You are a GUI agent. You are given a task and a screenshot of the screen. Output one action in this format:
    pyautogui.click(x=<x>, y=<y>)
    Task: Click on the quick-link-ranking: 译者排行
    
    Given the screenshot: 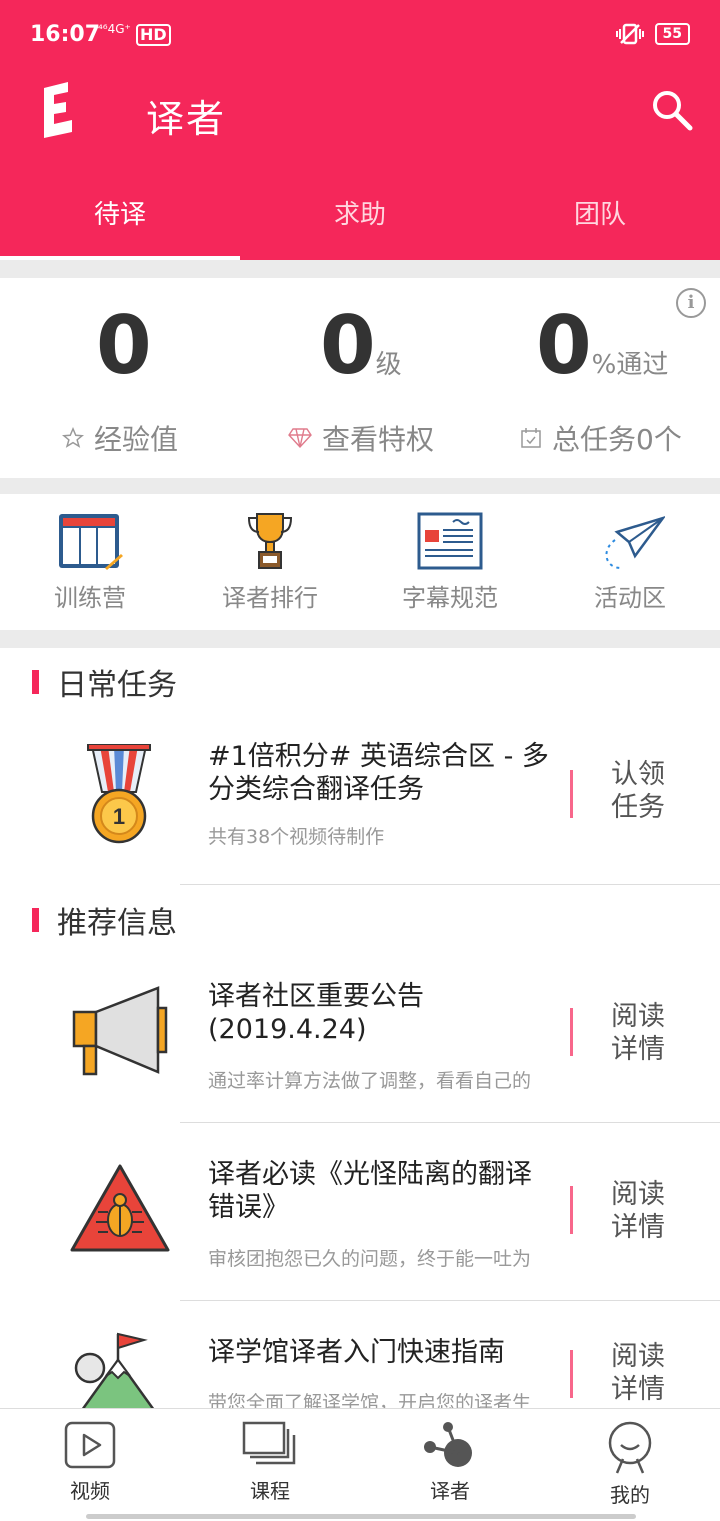 What is the action you would take?
    pyautogui.click(x=270, y=562)
    